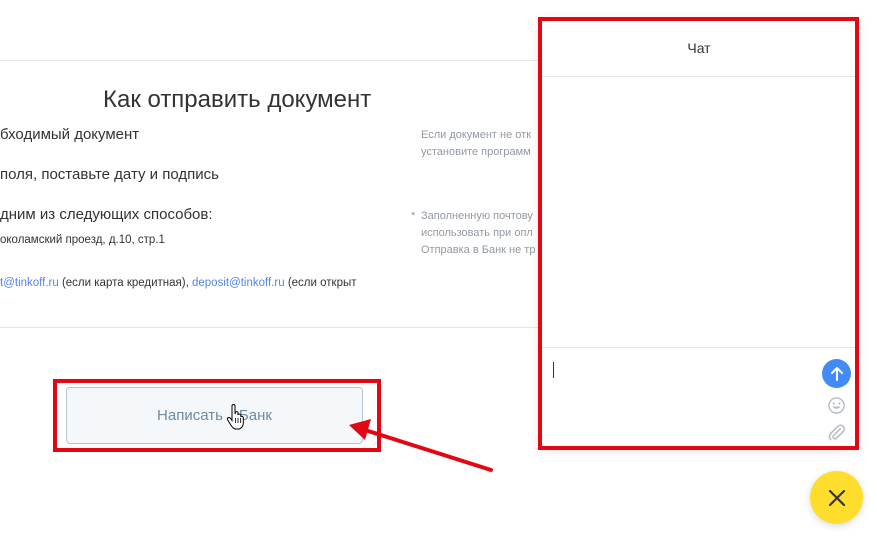 This screenshot has height=542, width=877. Describe the element at coordinates (836, 432) in the screenshot. I see `paperclip-icon` at that location.